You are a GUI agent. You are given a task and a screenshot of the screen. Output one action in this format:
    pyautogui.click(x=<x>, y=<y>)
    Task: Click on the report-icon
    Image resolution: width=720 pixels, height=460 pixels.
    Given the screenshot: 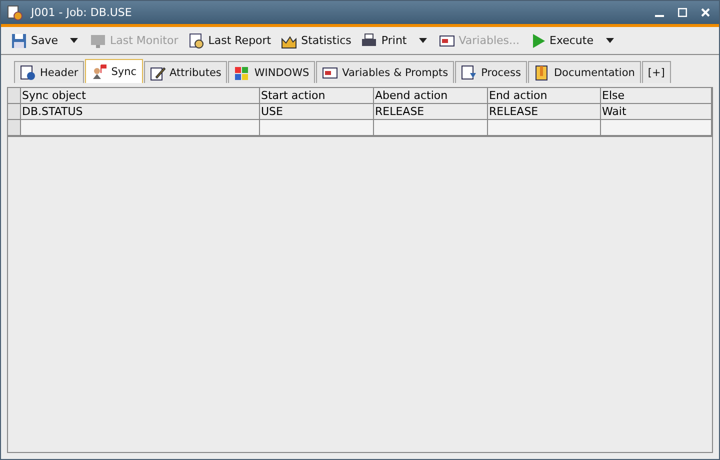 What is the action you would take?
    pyautogui.click(x=196, y=40)
    